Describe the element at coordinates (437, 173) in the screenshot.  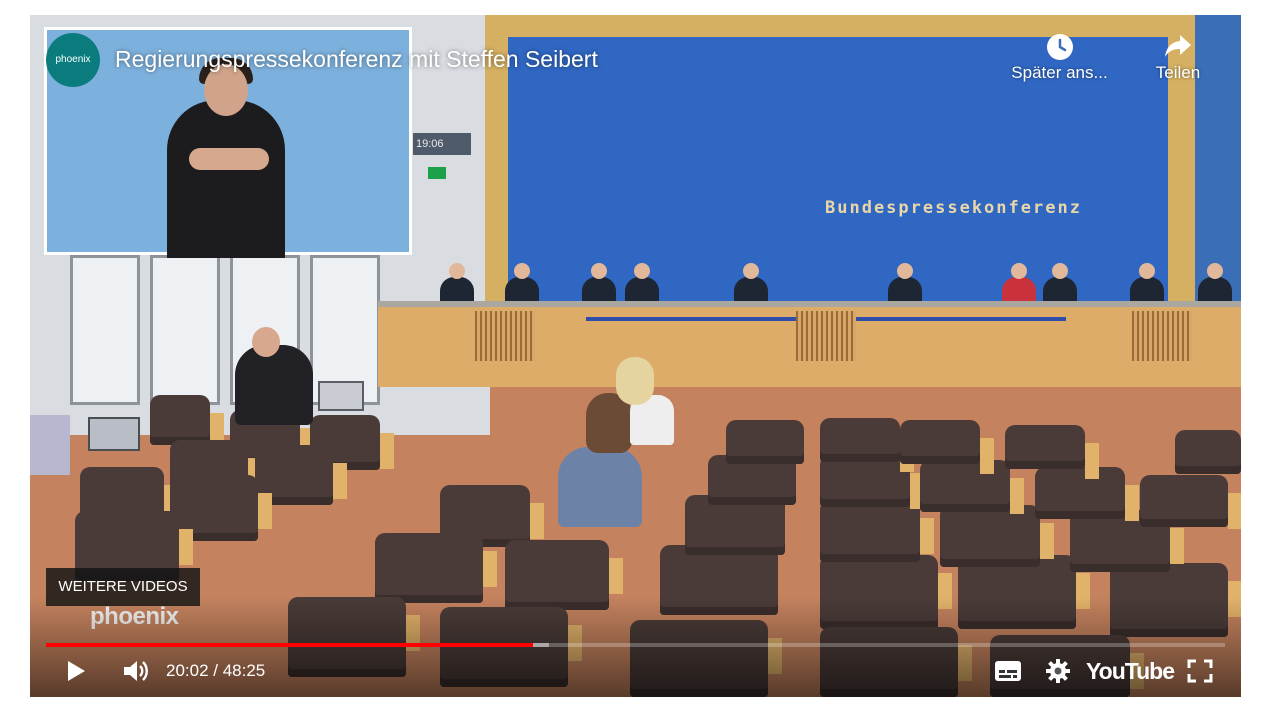
I see `exit-sign` at that location.